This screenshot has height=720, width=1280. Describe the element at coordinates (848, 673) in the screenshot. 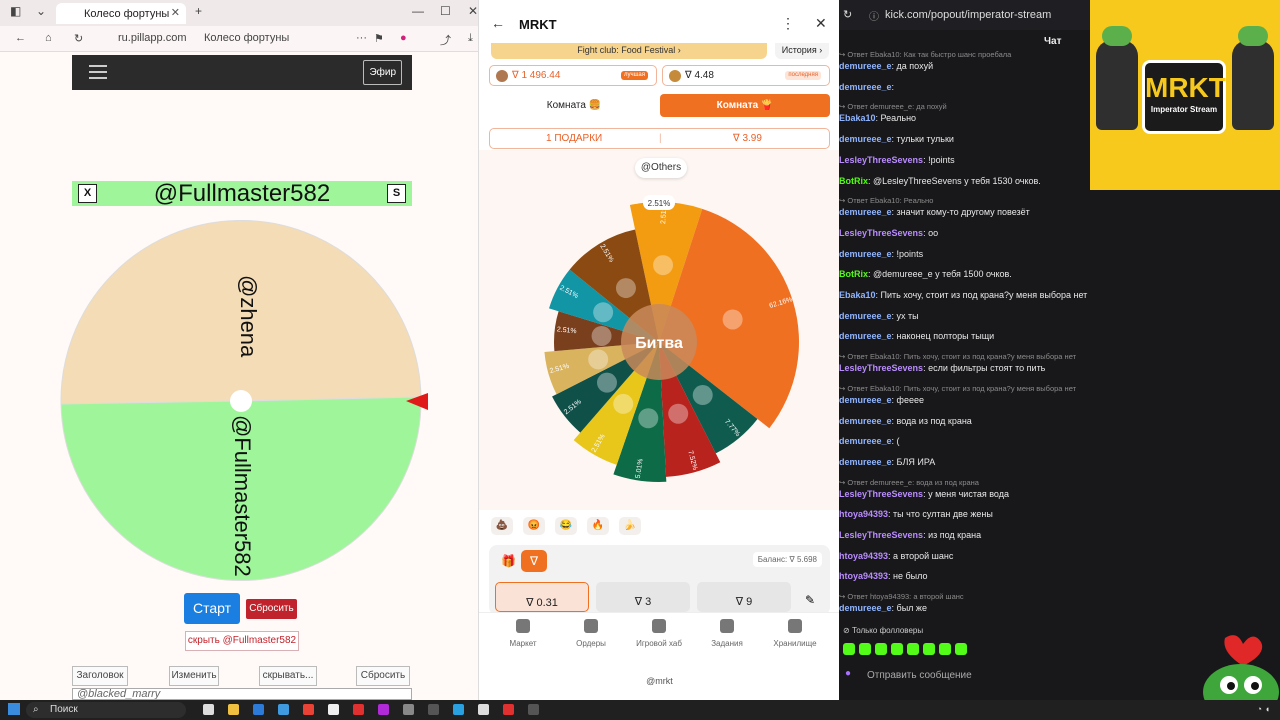

I see `mic-icon: ●` at that location.